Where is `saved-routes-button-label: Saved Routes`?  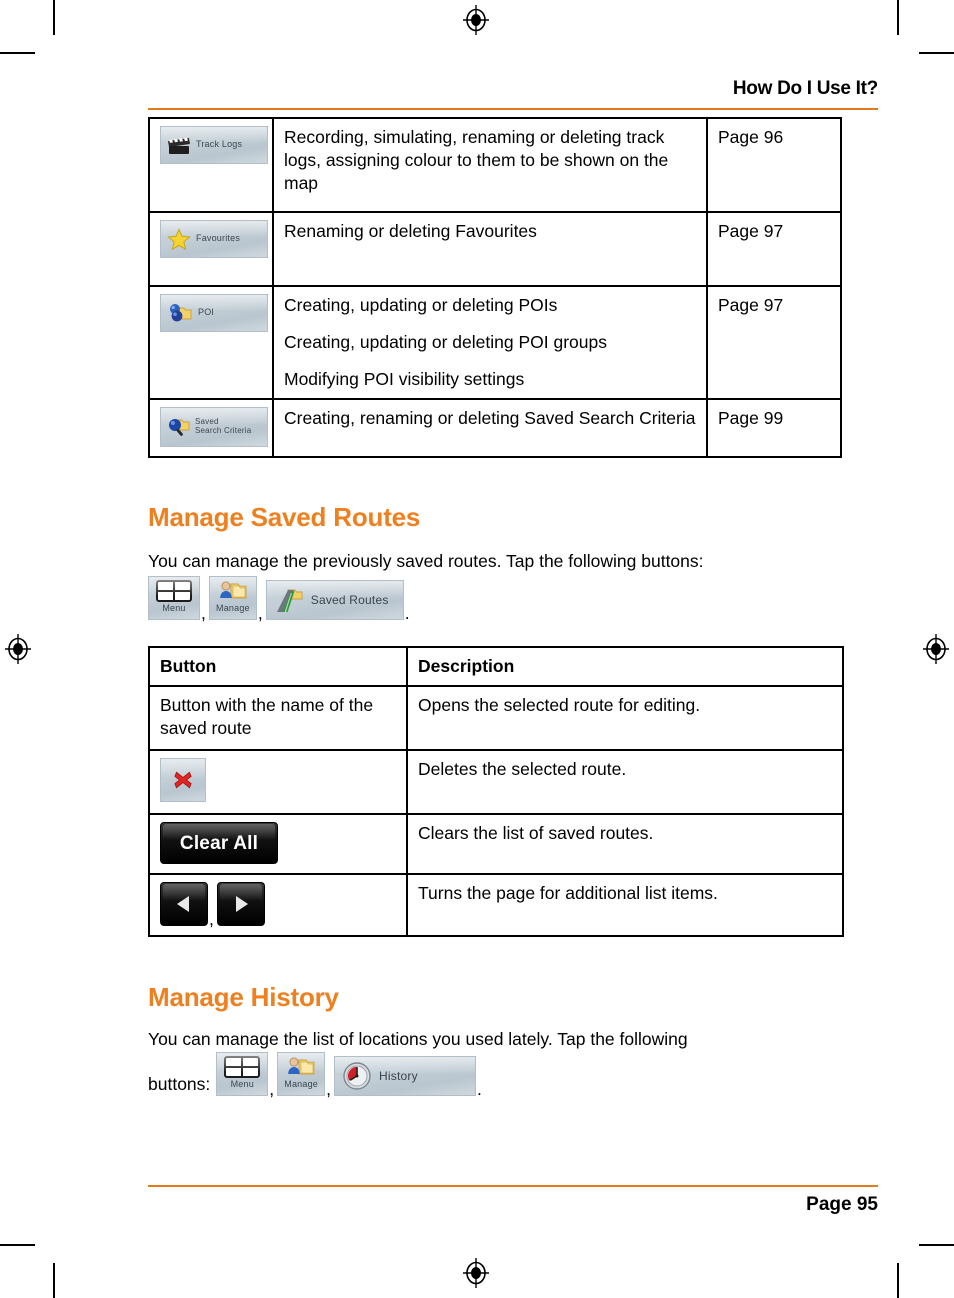 saved-routes-button-label: Saved Routes is located at coordinates (349, 600).